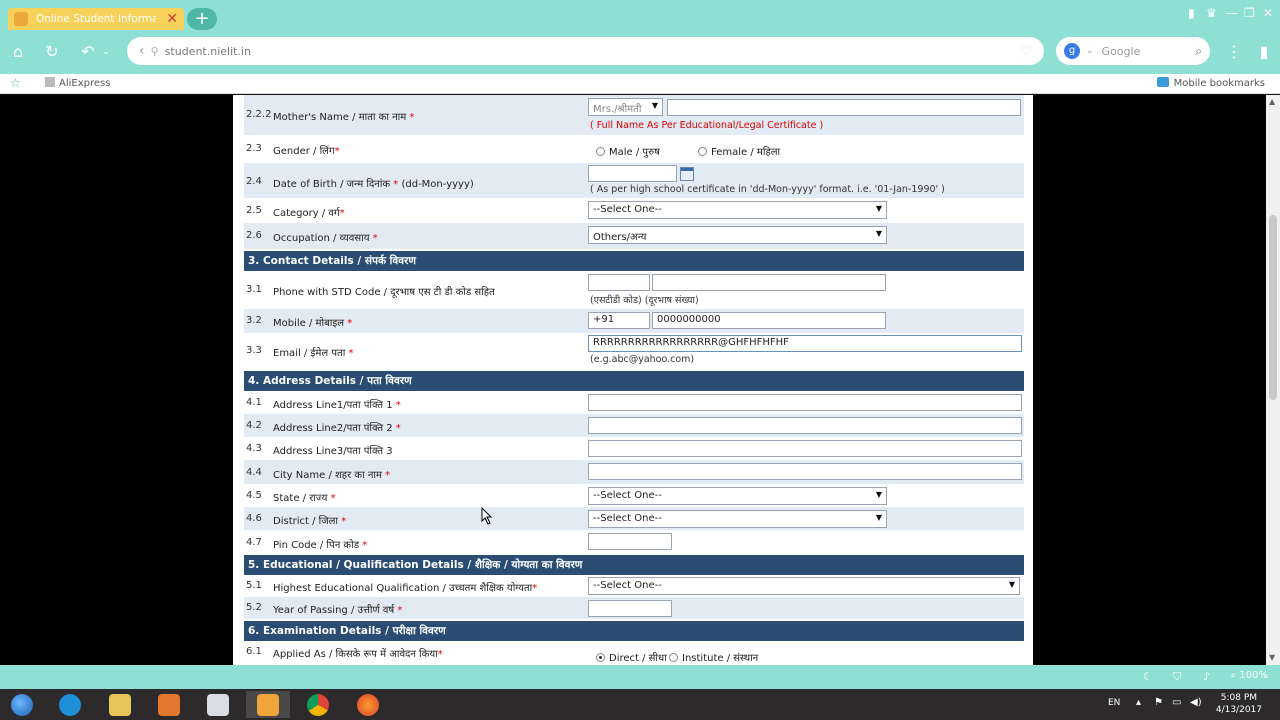 The width and height of the screenshot is (1280, 720). Describe the element at coordinates (1206, 676) in the screenshot. I see `speaker-icon: ♪` at that location.